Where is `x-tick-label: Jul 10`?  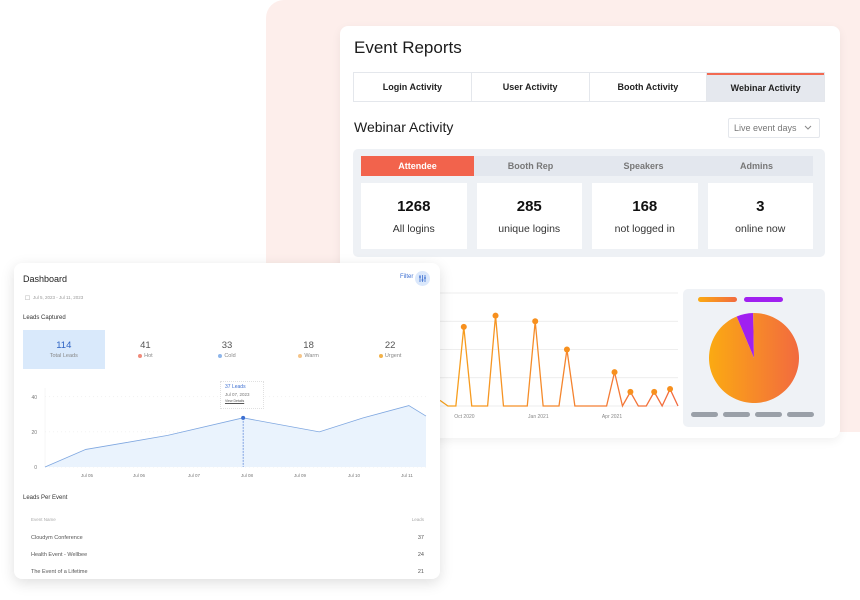
x-tick-label: Jul 10 is located at coordinates (354, 475).